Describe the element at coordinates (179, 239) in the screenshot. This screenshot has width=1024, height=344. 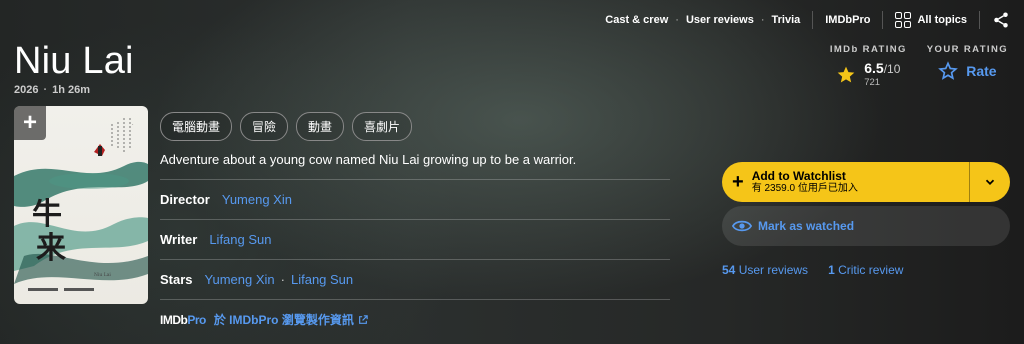
I see `writer-label: Writer` at that location.